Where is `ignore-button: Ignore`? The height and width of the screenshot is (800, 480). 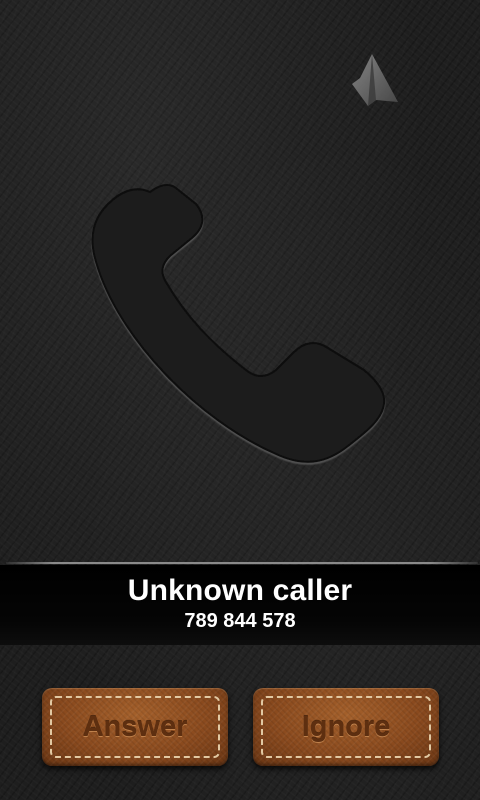
ignore-button: Ignore is located at coordinates (346, 727).